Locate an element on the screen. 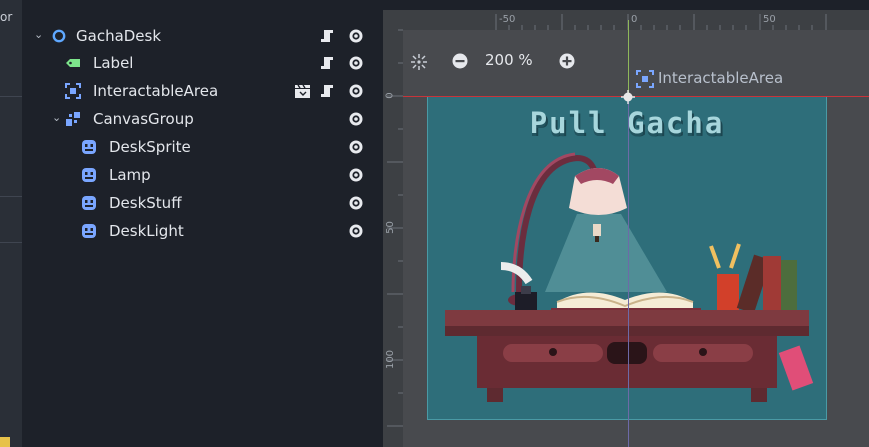 This screenshot has width=869, height=447. tree-item-label: Lamp is located at coordinates (130, 175).